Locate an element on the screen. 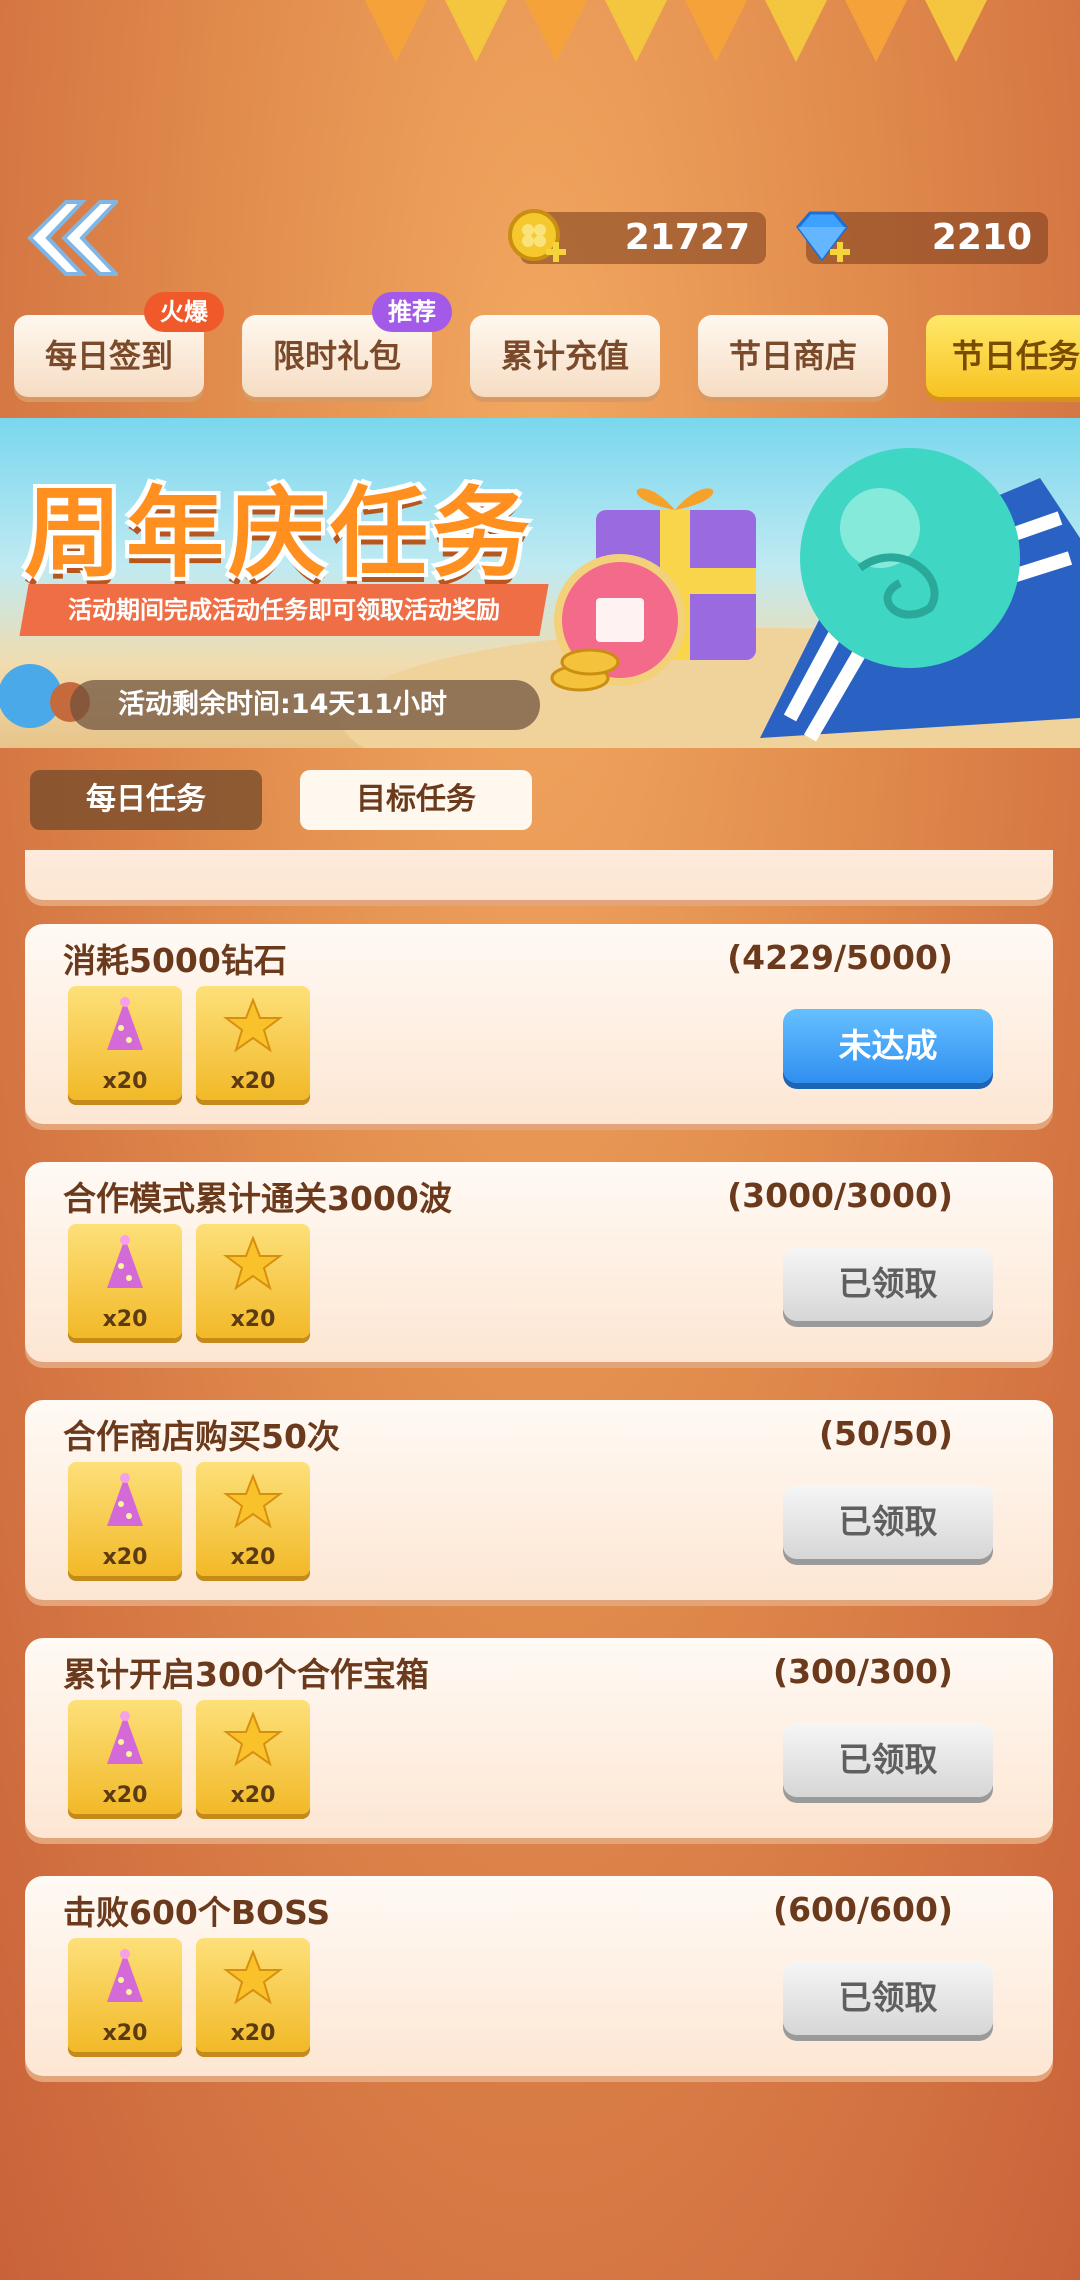 The image size is (1080, 2280). tab-cumulative-recharge: 累计充值 is located at coordinates (565, 356).